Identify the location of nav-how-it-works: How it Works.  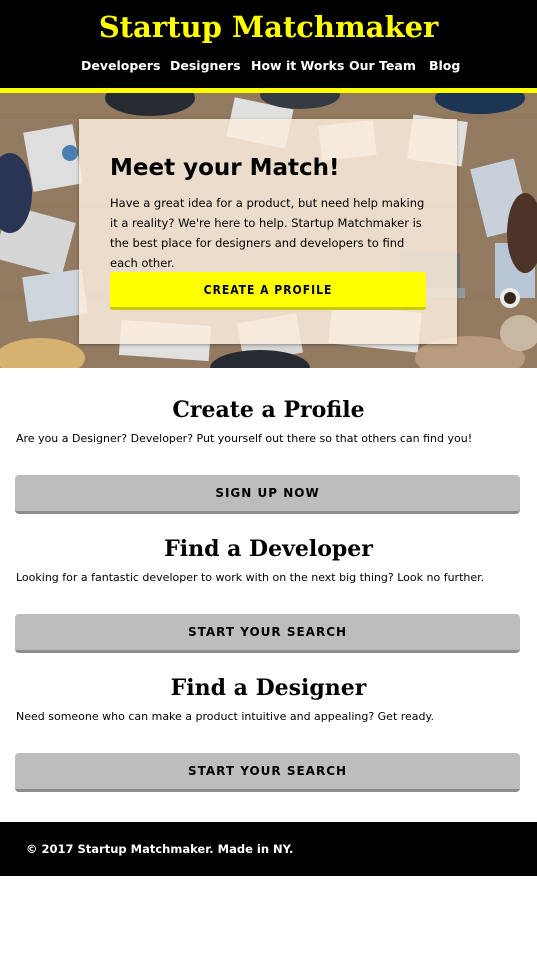
(297, 65).